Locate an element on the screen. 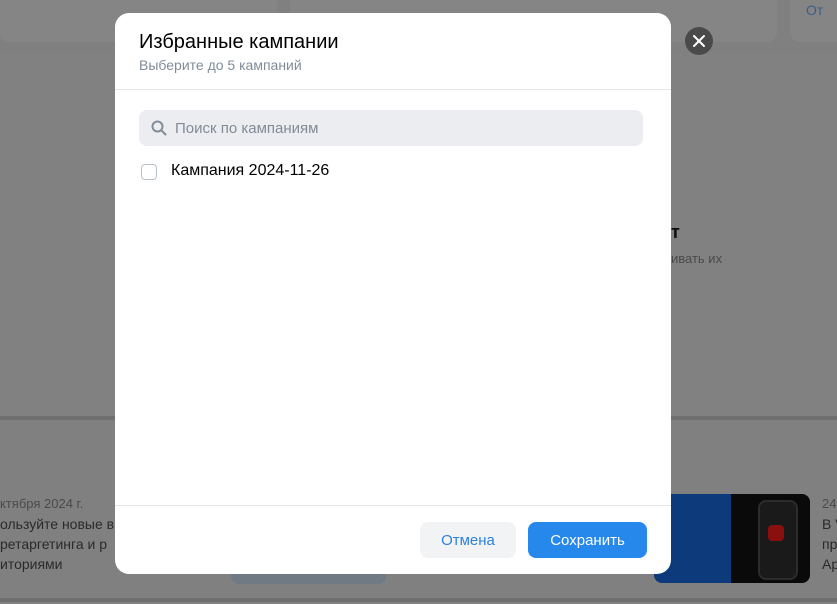 This screenshot has width=837, height=604. app-logo-icon is located at coordinates (776, 533).